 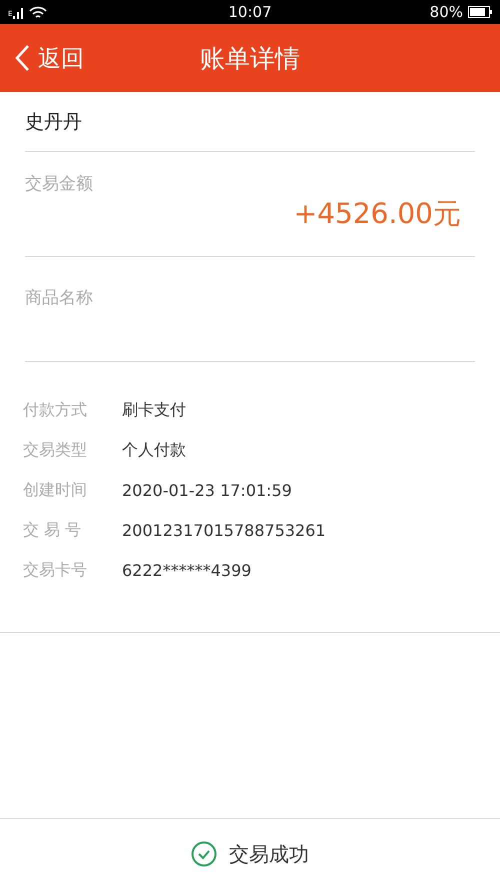 What do you see at coordinates (38, 12) in the screenshot?
I see `wifi-icon` at bounding box center [38, 12].